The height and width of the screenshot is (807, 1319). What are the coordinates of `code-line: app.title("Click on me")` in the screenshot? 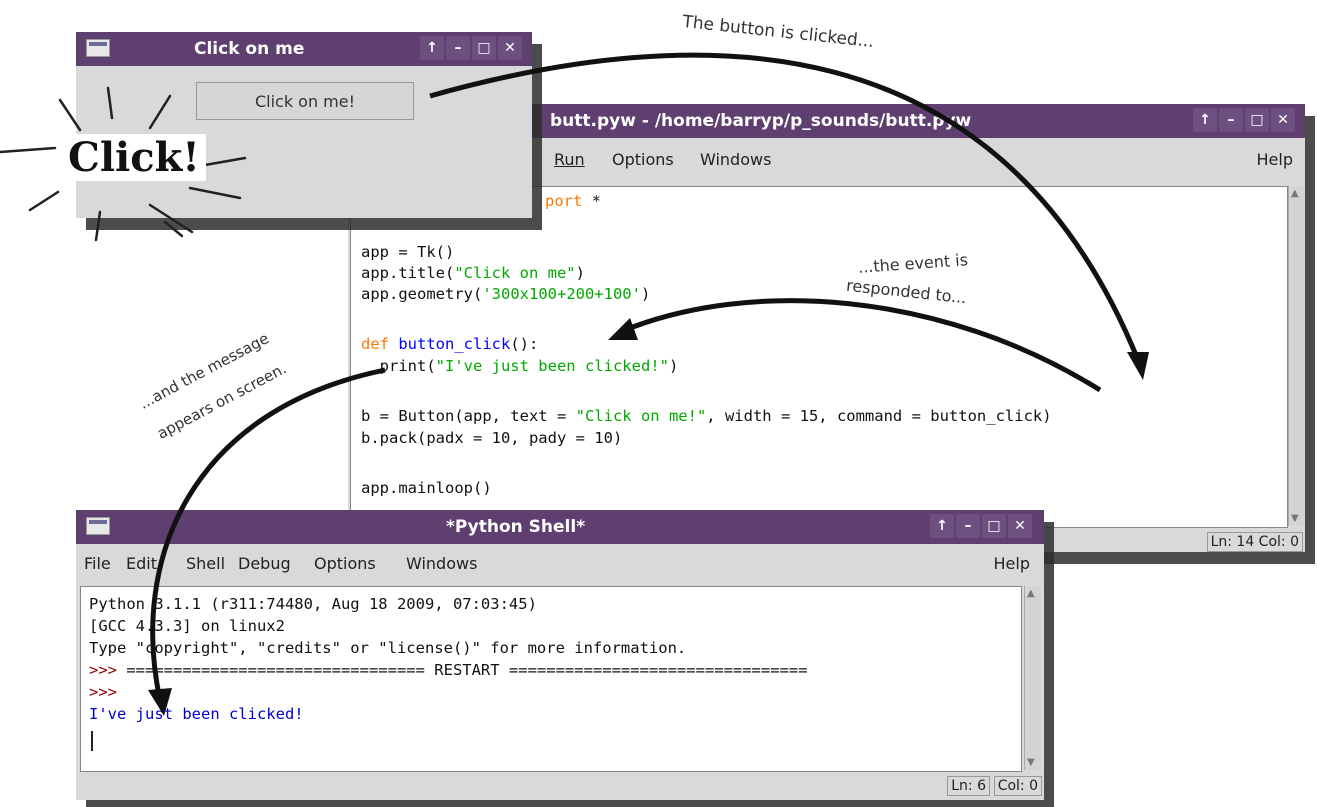 It's located at (473, 273).